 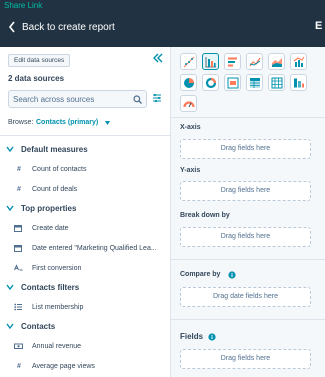 I want to click on field-create-date: Create date, so click(x=41, y=228).